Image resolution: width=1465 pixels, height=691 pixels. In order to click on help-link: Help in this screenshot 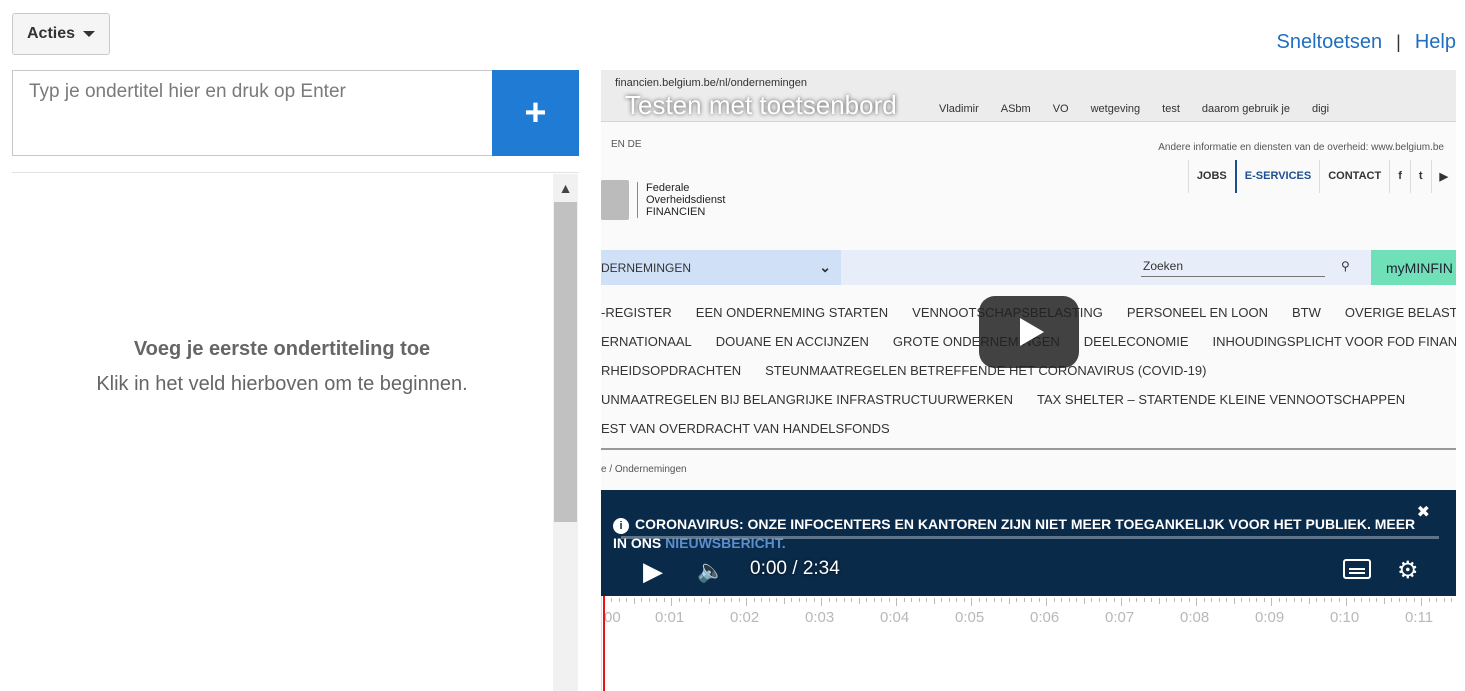, I will do `click(1435, 42)`.